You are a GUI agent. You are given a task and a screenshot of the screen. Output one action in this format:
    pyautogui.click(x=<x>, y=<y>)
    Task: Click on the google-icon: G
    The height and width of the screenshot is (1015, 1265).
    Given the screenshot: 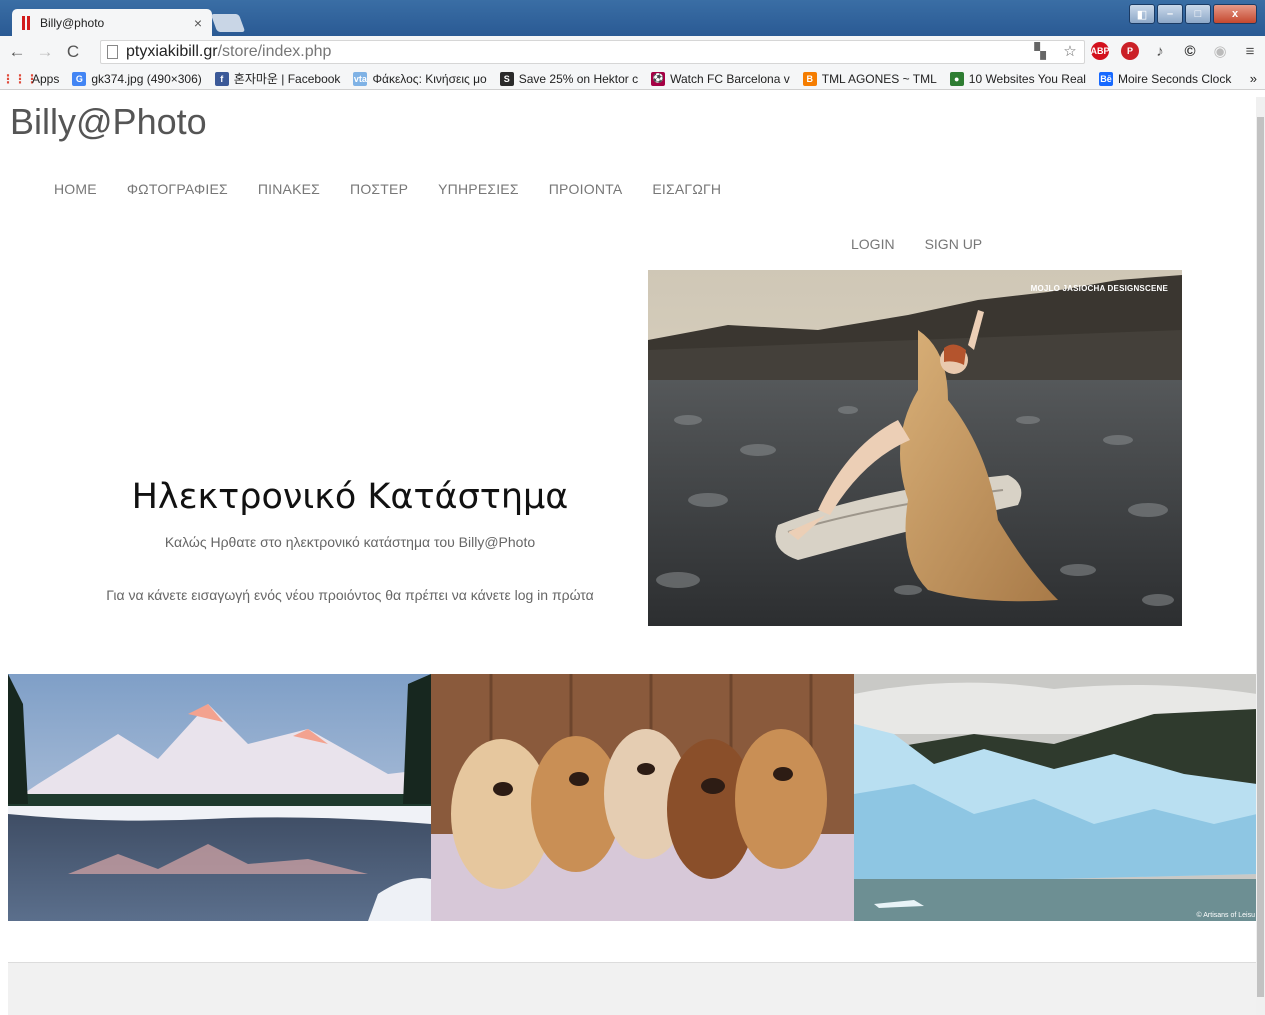 What is the action you would take?
    pyautogui.click(x=79, y=78)
    